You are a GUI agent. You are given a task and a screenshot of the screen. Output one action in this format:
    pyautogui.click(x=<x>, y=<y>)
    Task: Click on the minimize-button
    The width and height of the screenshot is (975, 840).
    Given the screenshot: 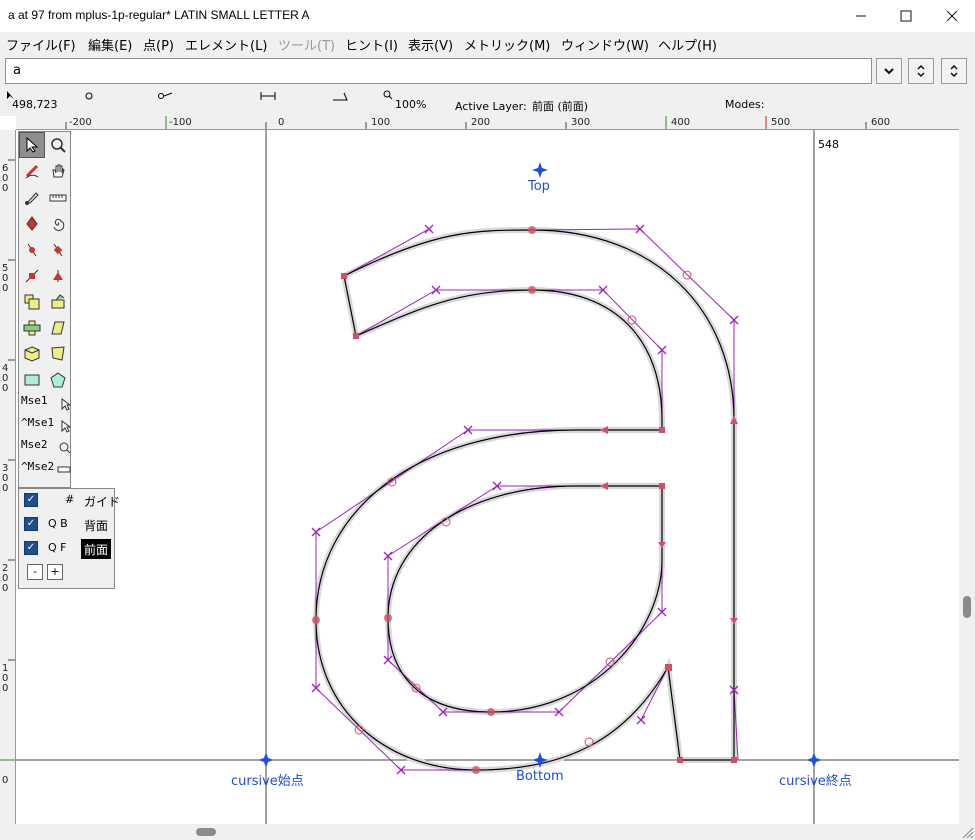 What is the action you would take?
    pyautogui.click(x=861, y=16)
    